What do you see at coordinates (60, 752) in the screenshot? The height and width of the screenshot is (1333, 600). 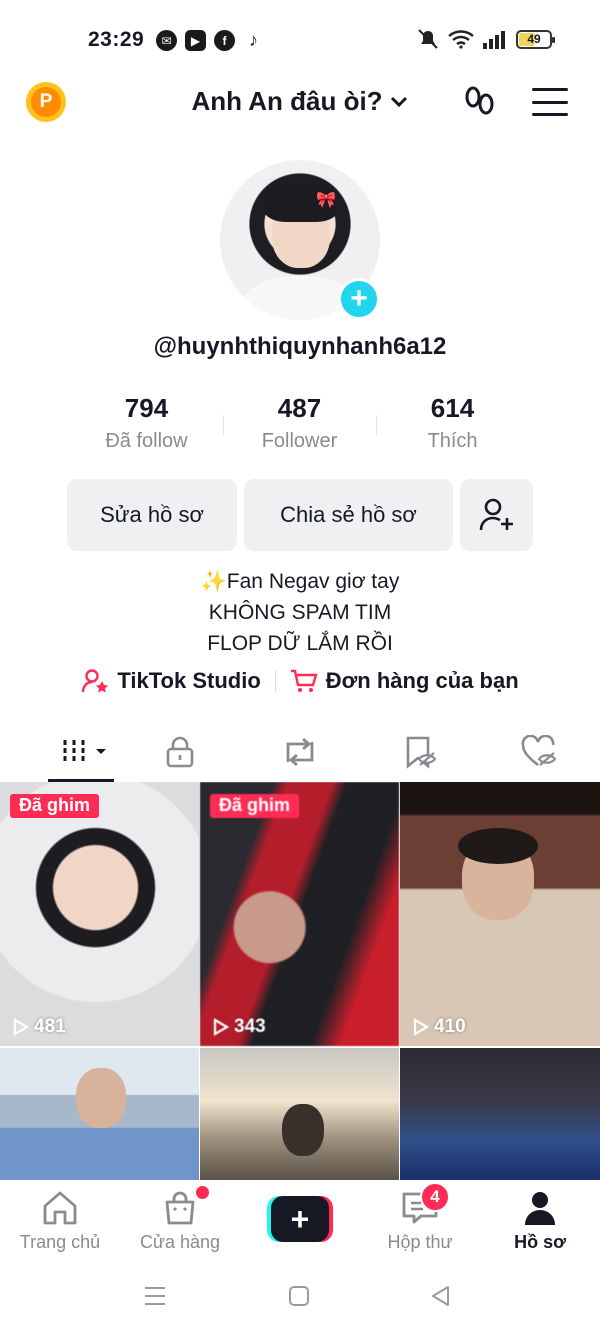 I see `tab-videos` at bounding box center [60, 752].